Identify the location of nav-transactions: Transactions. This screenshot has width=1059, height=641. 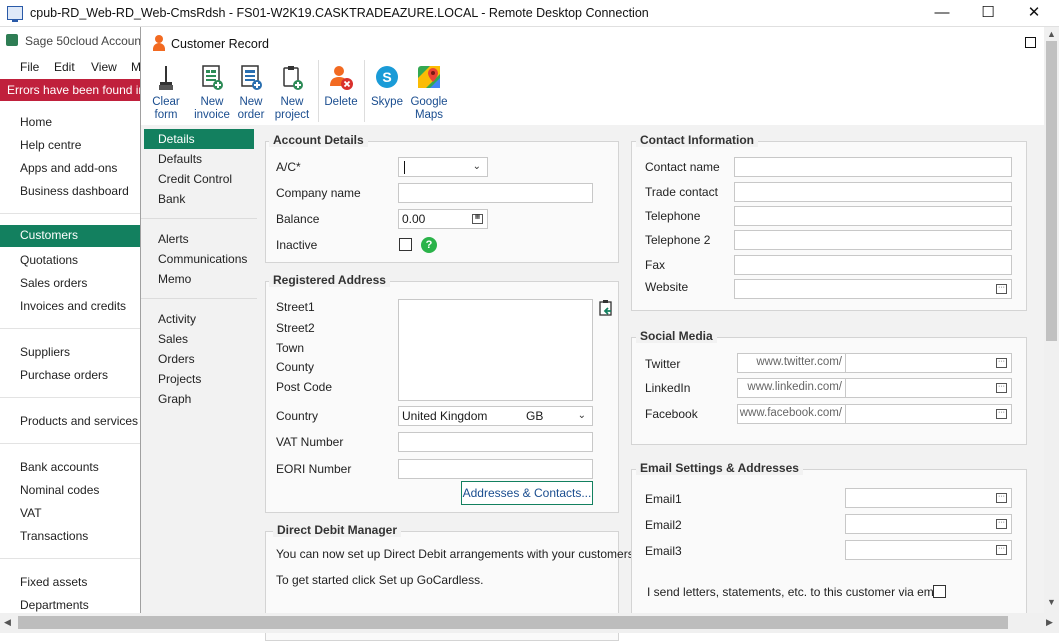
(70, 537).